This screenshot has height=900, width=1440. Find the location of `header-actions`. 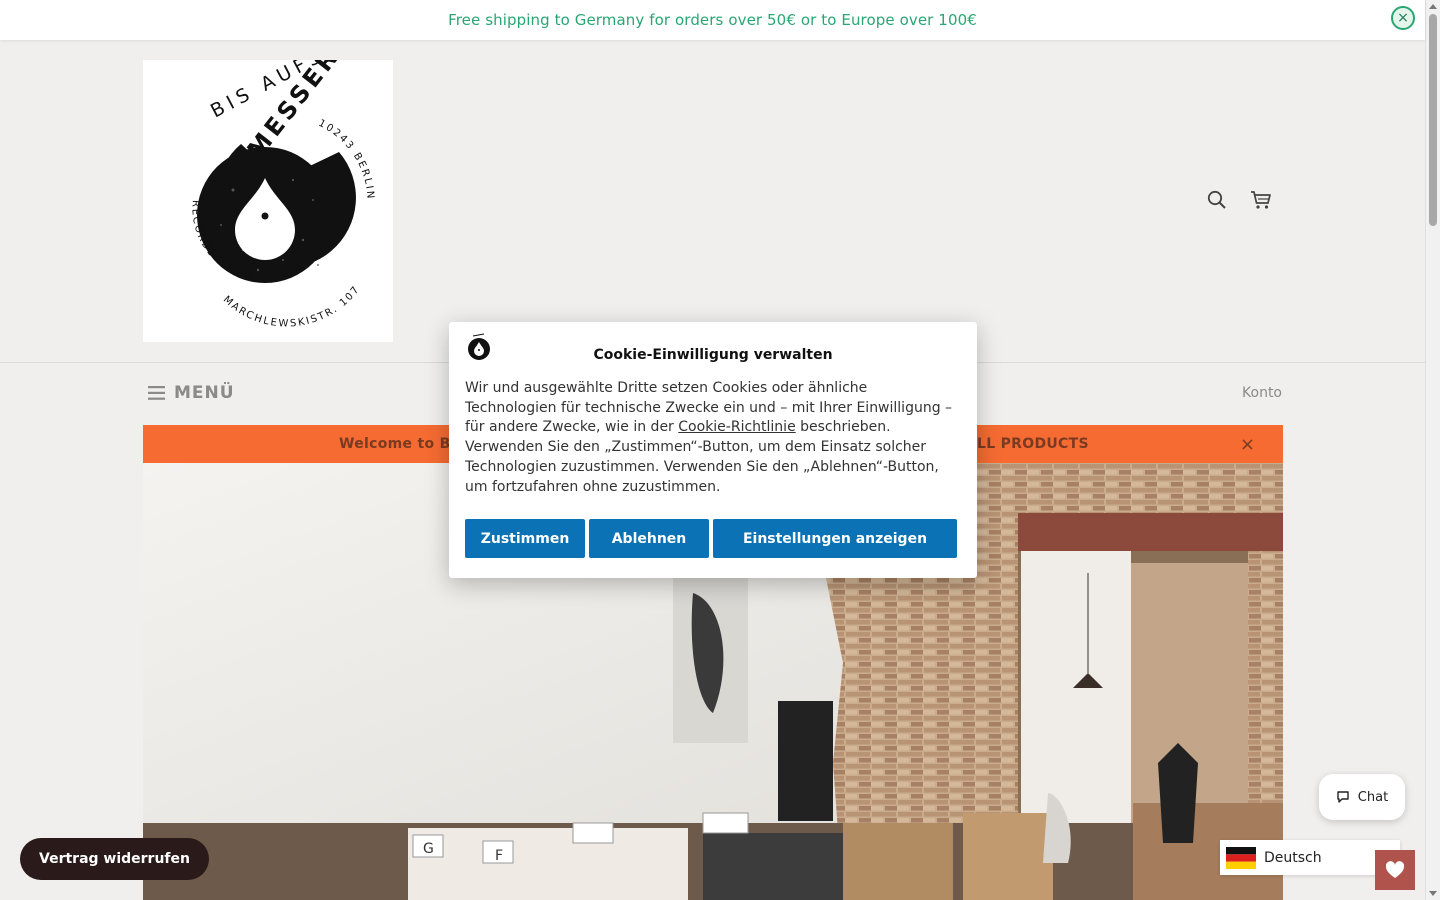

header-actions is located at coordinates (1239, 200).